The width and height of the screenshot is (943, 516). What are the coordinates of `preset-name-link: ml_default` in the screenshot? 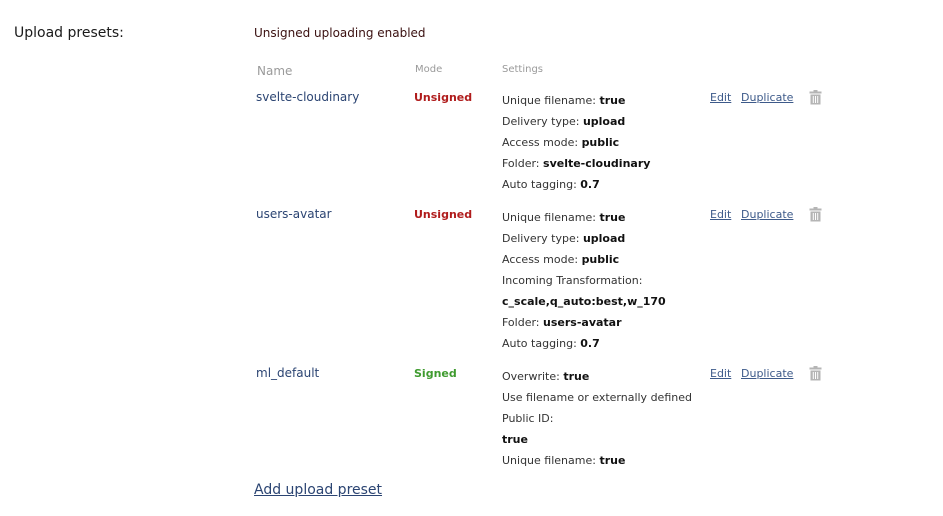 It's located at (287, 373).